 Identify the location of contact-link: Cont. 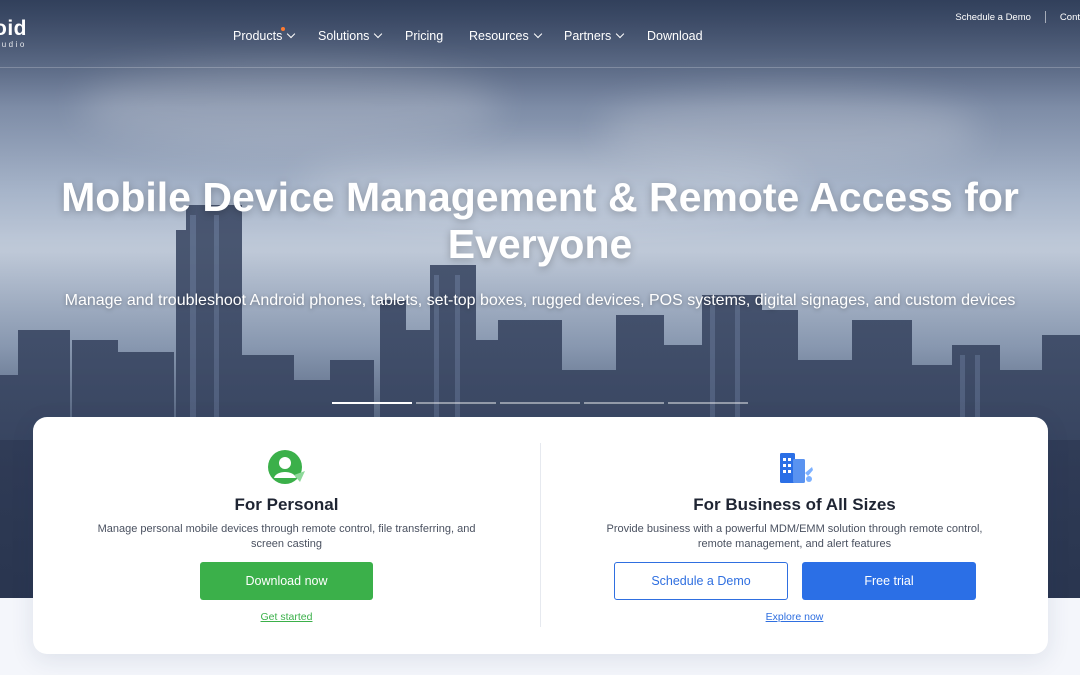
(1070, 17).